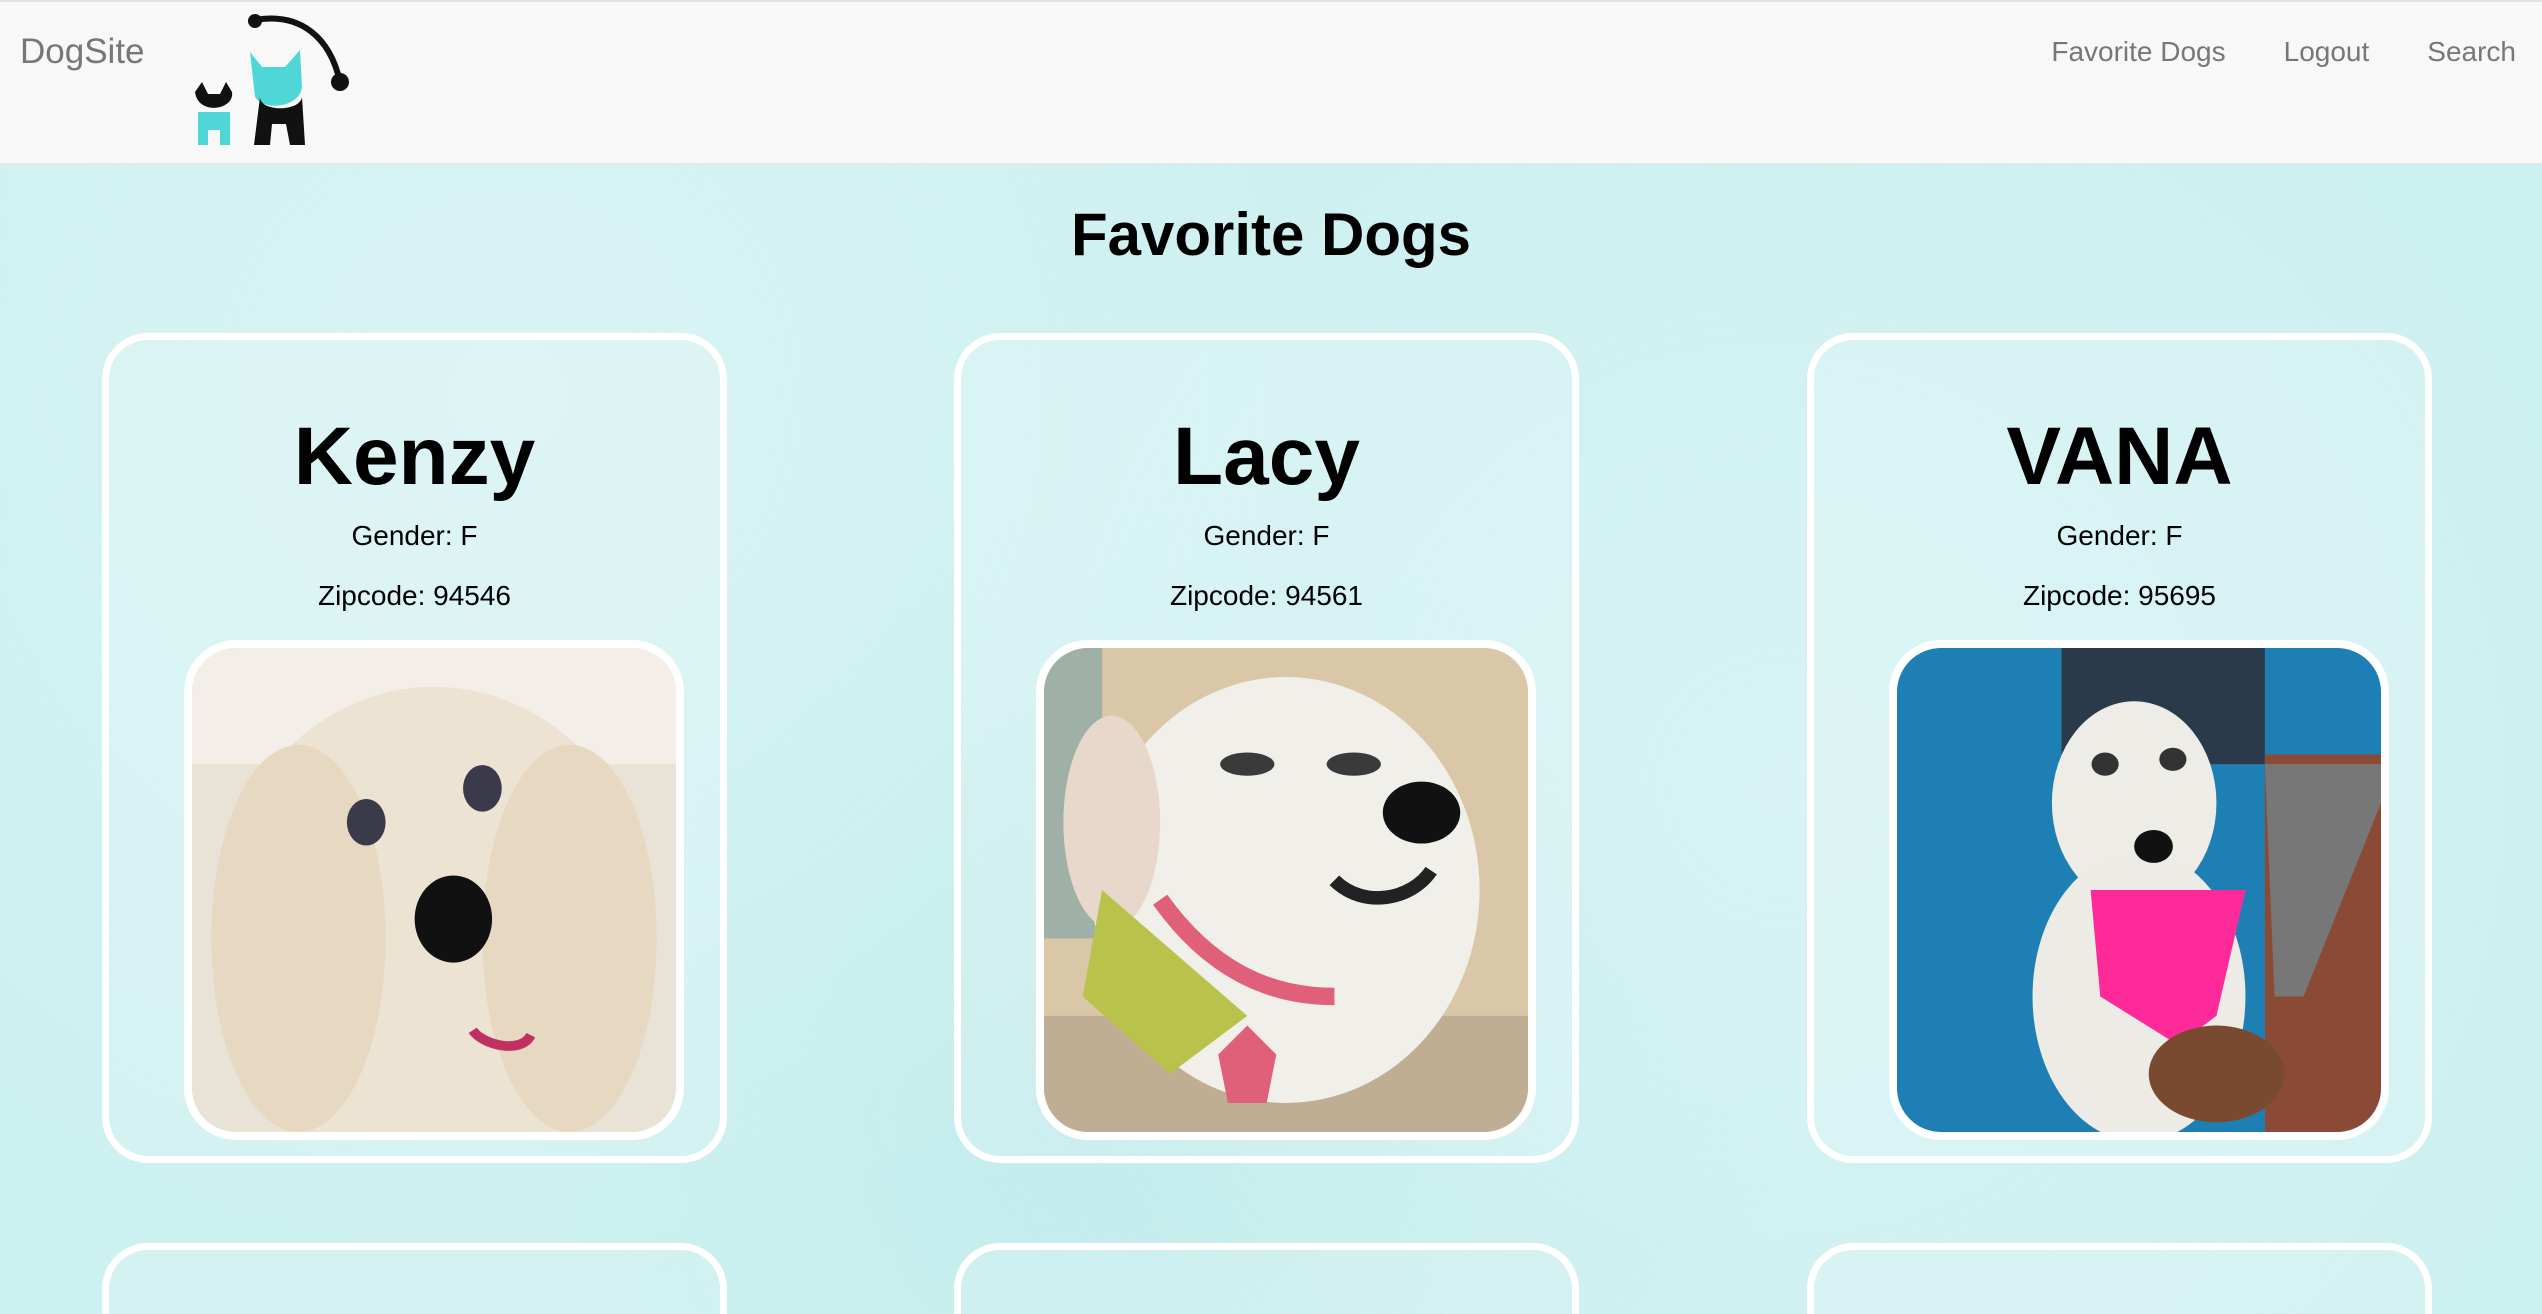  What do you see at coordinates (1266, 595) in the screenshot?
I see `dog-zipcode: Zipcode: 94561` at bounding box center [1266, 595].